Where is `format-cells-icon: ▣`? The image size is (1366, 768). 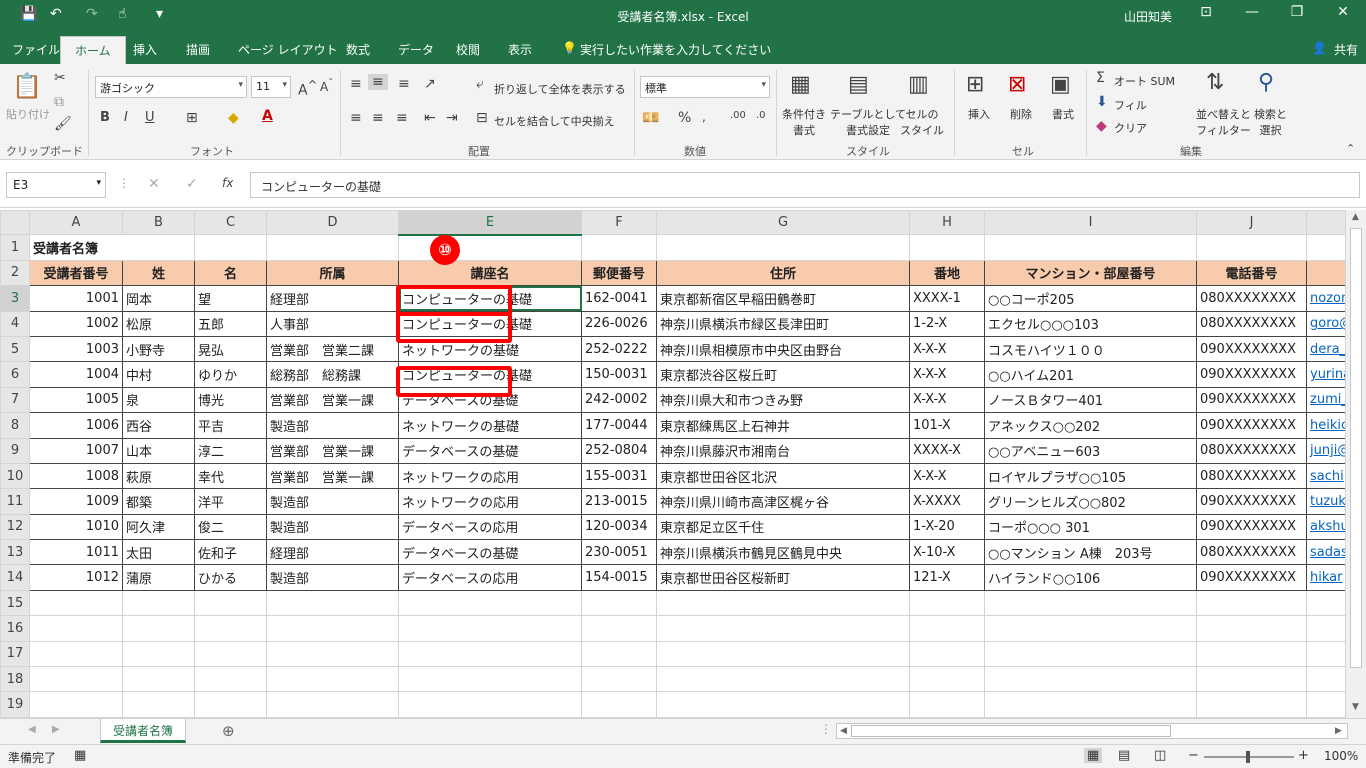 format-cells-icon: ▣ is located at coordinates (1060, 84).